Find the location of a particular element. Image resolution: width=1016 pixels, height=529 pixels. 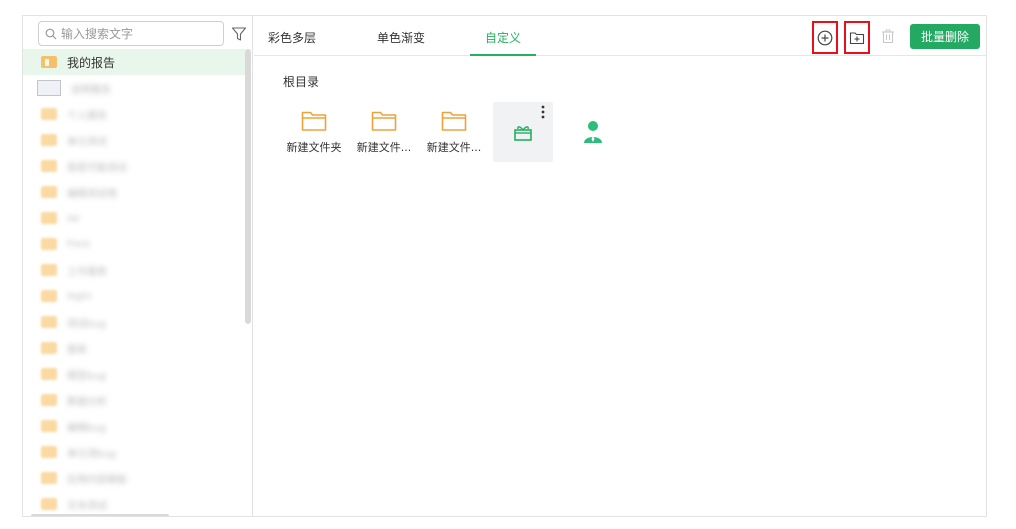

tree-item-label: 应用内容模板 is located at coordinates (97, 480).